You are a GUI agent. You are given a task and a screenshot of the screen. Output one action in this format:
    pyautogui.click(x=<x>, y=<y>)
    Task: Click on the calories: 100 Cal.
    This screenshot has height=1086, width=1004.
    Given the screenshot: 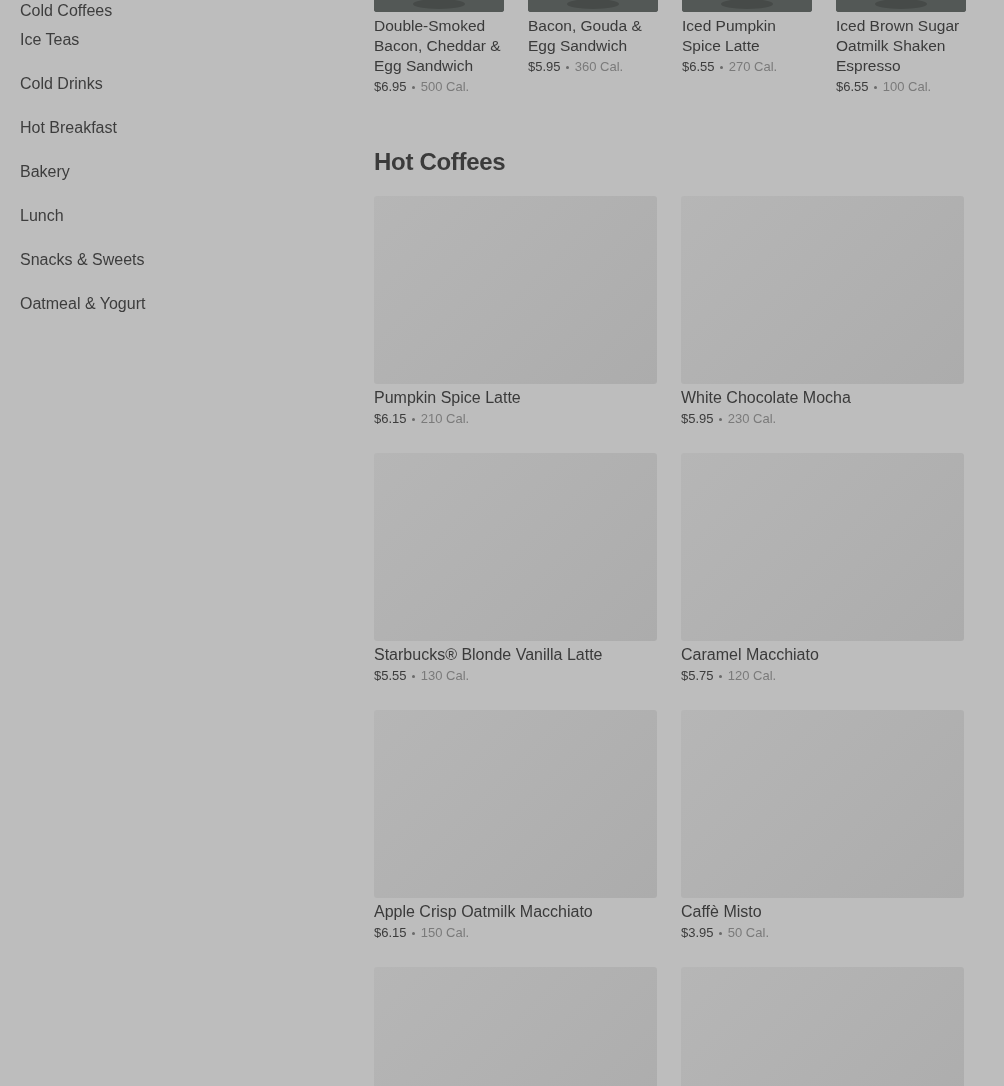 What is the action you would take?
    pyautogui.click(x=907, y=86)
    